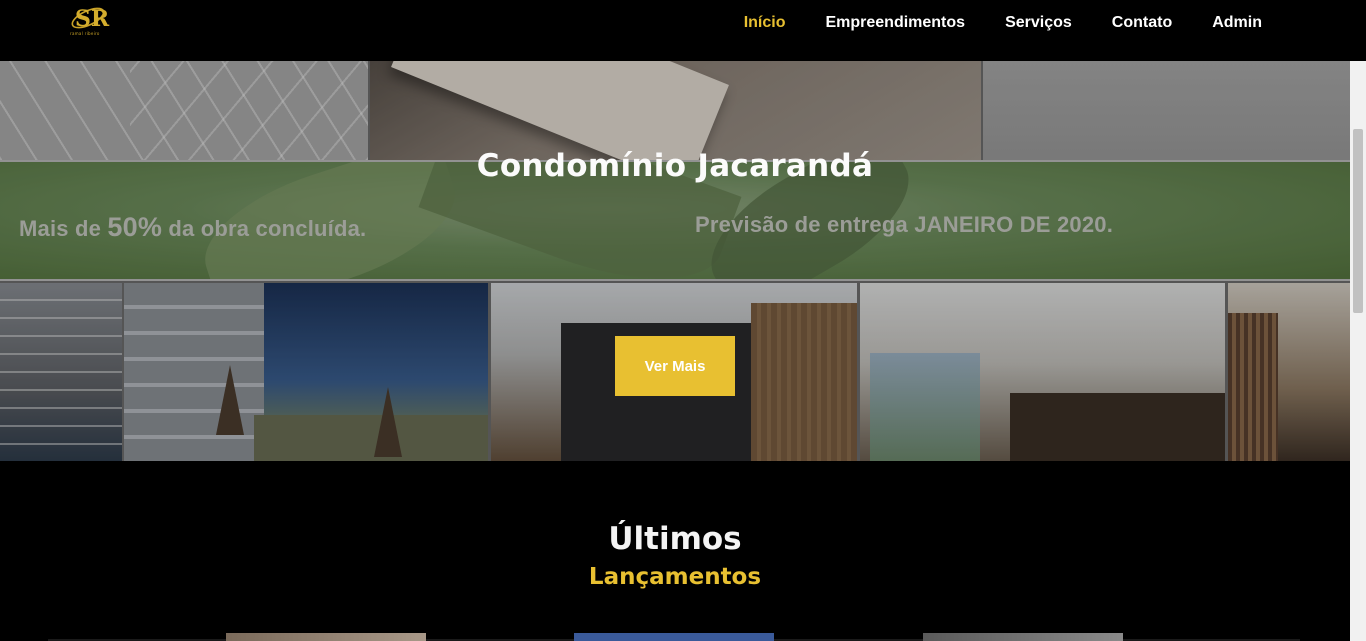  I want to click on section-title: Últimos, so click(675, 539).